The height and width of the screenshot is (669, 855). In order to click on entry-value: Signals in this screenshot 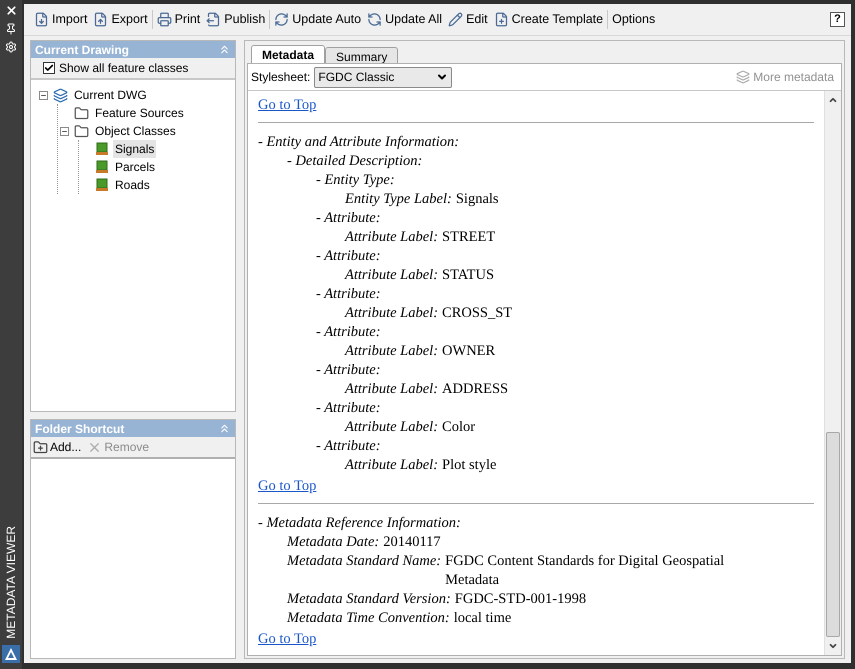, I will do `click(477, 199)`.